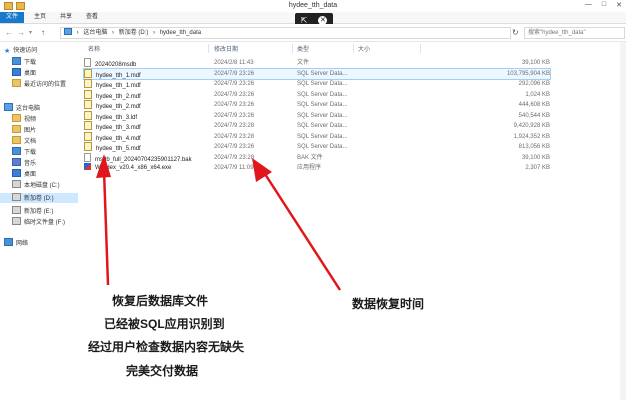  I want to click on sidebar-item-drive-c: 本地磁盘 (C:), so click(36, 185).